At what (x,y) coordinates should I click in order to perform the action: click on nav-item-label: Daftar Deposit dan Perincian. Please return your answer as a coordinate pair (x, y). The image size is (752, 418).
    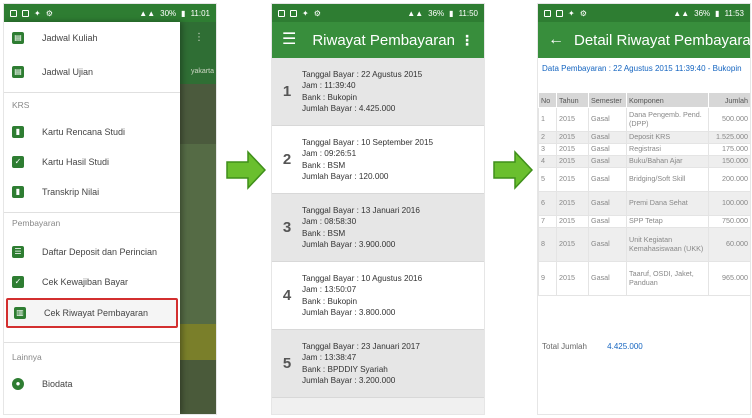
    Looking at the image, I should click on (100, 252).